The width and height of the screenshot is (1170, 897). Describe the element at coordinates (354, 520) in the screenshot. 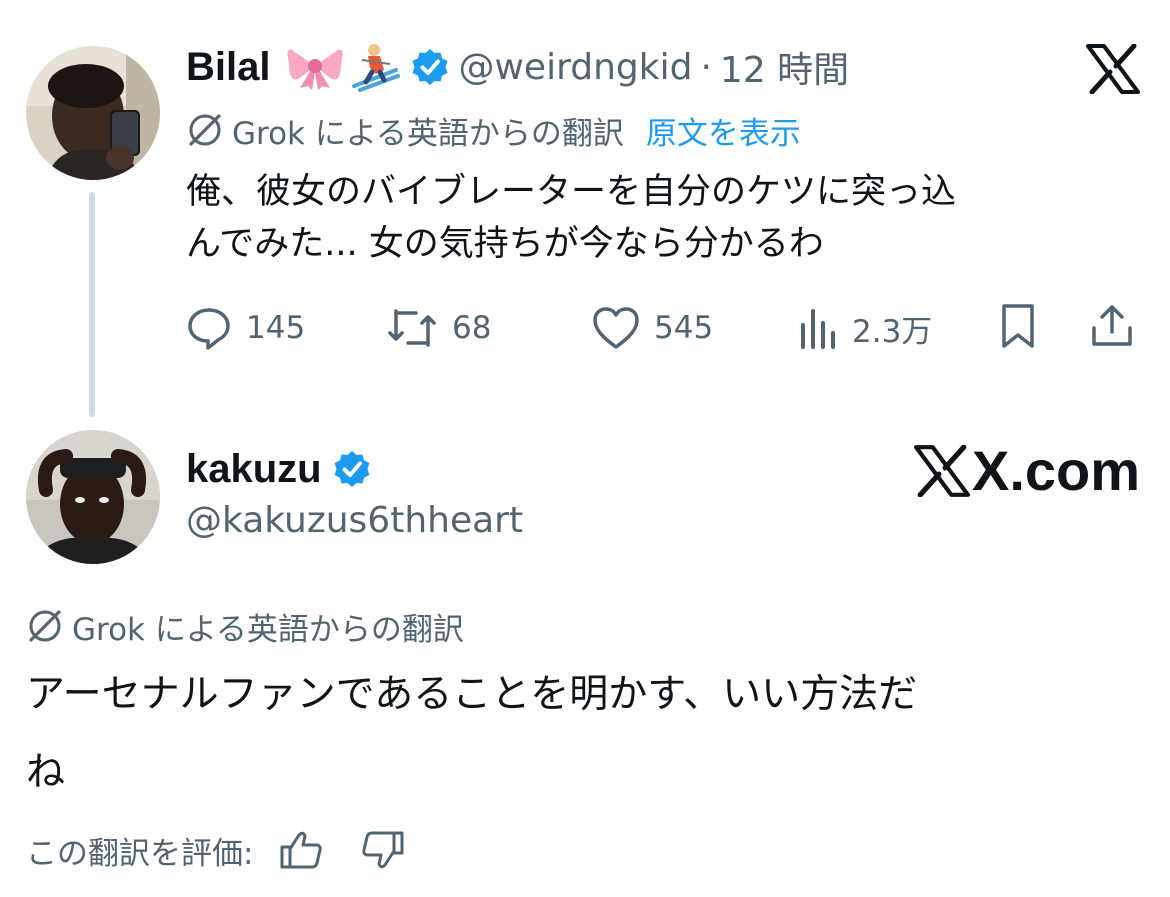

I see `reply-author-handle: @kakuzus6thheart` at that location.